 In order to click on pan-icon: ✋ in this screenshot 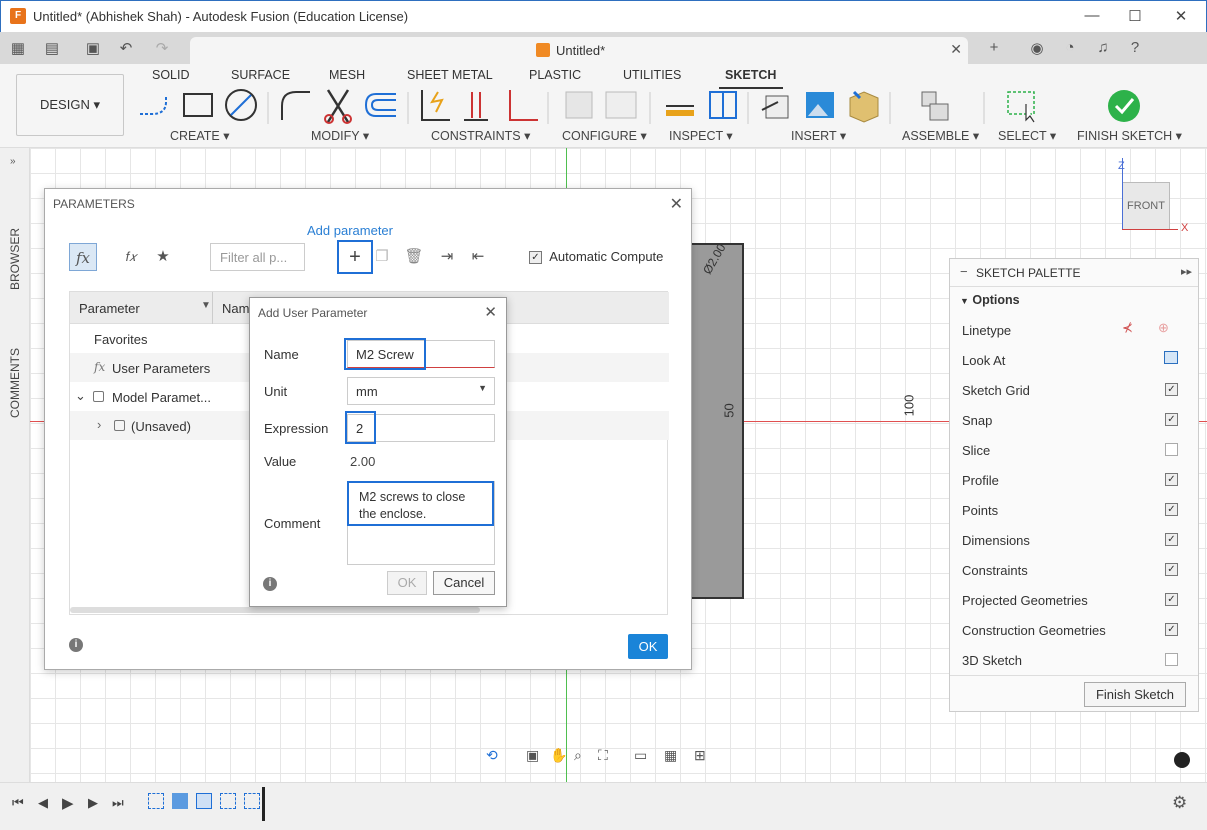, I will do `click(558, 755)`.